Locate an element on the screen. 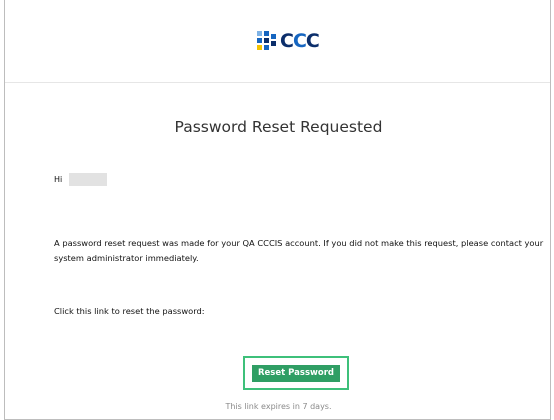  reset-button-focus-frame: Reset Password is located at coordinates (296, 373).